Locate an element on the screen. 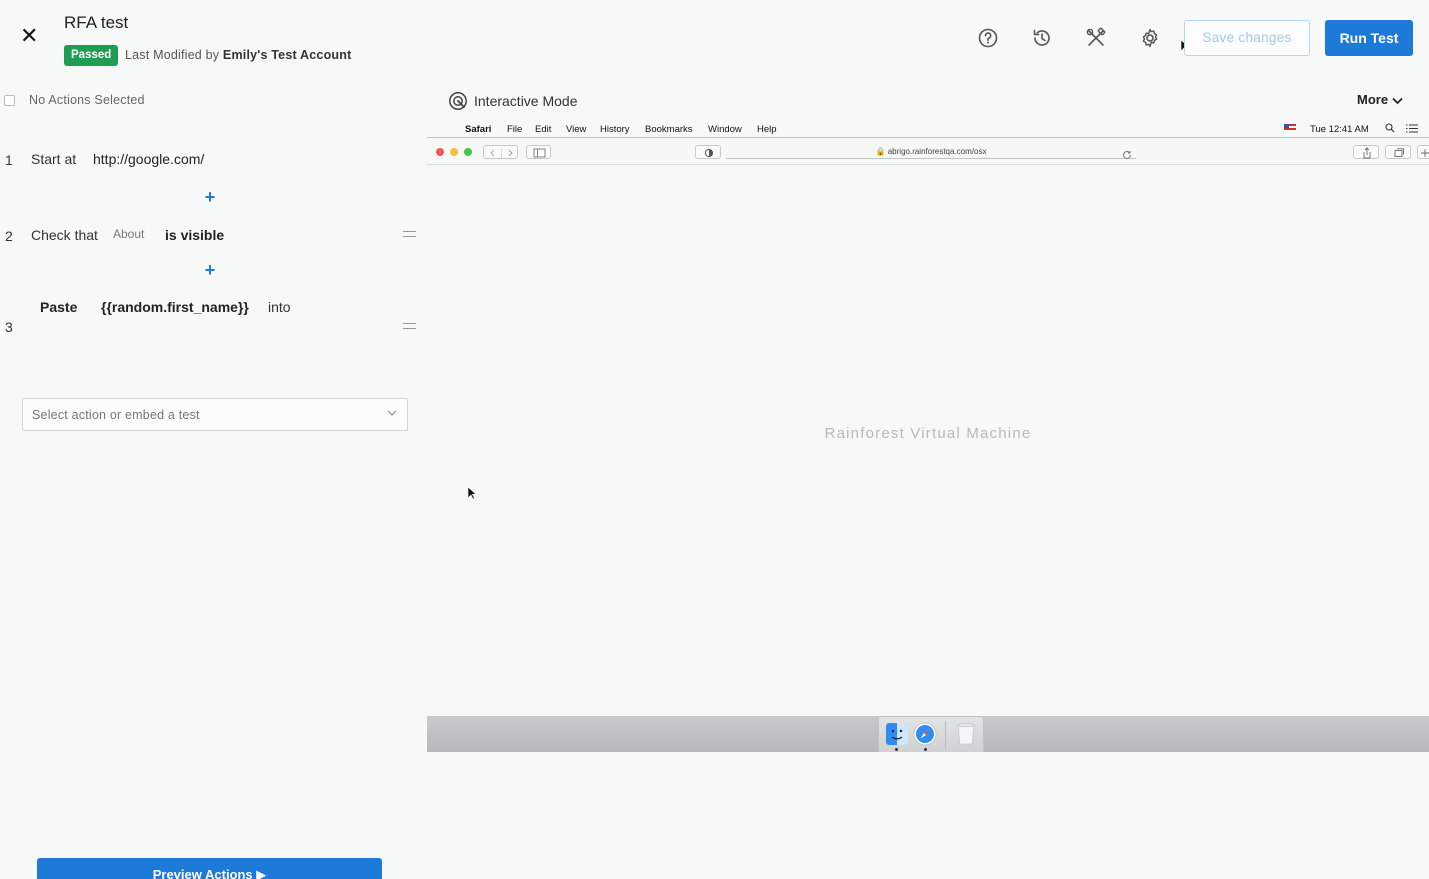  select-action-dropdown: Select action or embed a test is located at coordinates (215, 414).